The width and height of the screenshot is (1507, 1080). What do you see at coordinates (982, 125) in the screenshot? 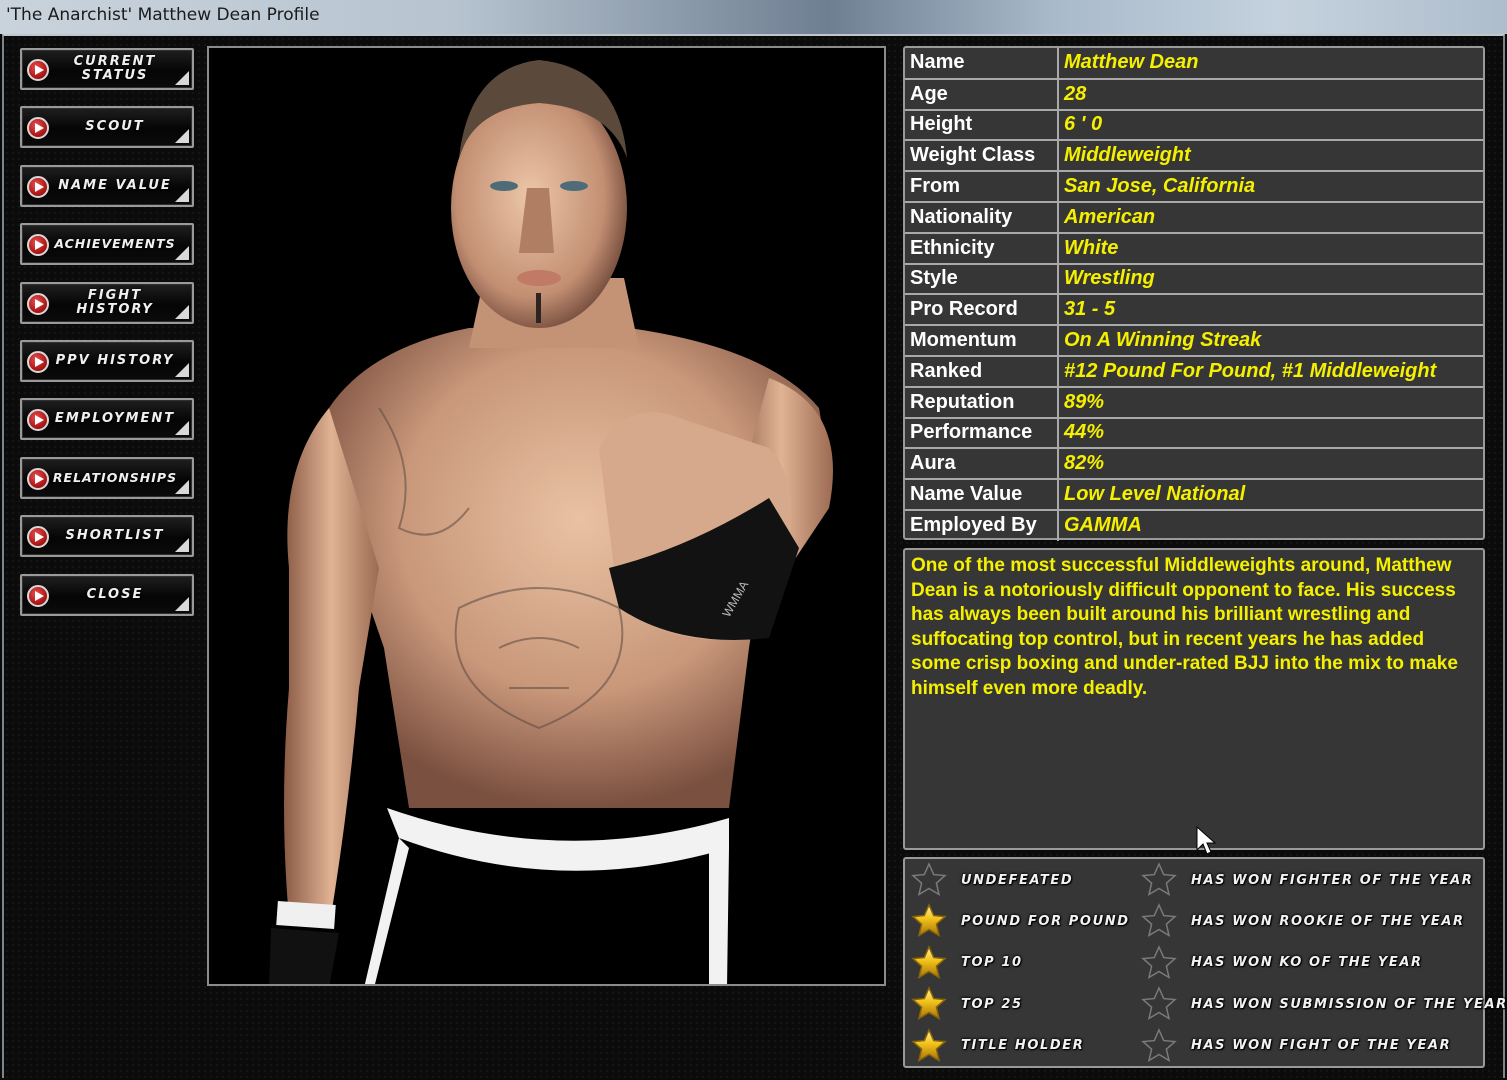
I see `row-label: Height` at bounding box center [982, 125].